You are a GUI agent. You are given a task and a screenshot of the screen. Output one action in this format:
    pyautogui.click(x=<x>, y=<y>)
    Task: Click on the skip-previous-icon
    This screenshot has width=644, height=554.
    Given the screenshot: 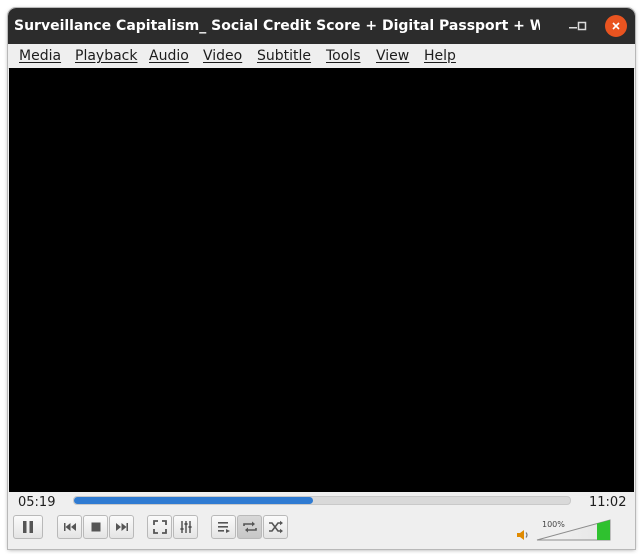 What is the action you would take?
    pyautogui.click(x=69, y=527)
    